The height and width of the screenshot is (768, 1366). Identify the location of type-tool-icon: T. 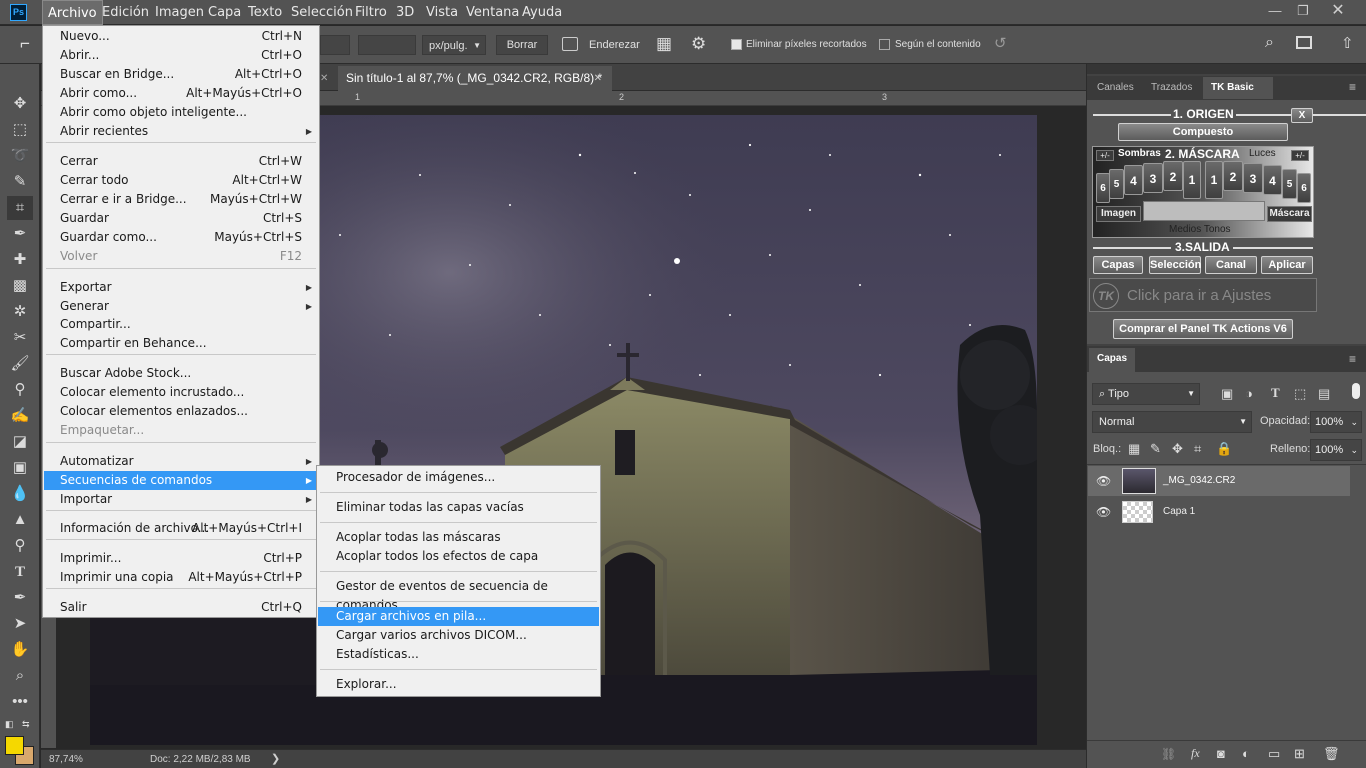
(20, 572).